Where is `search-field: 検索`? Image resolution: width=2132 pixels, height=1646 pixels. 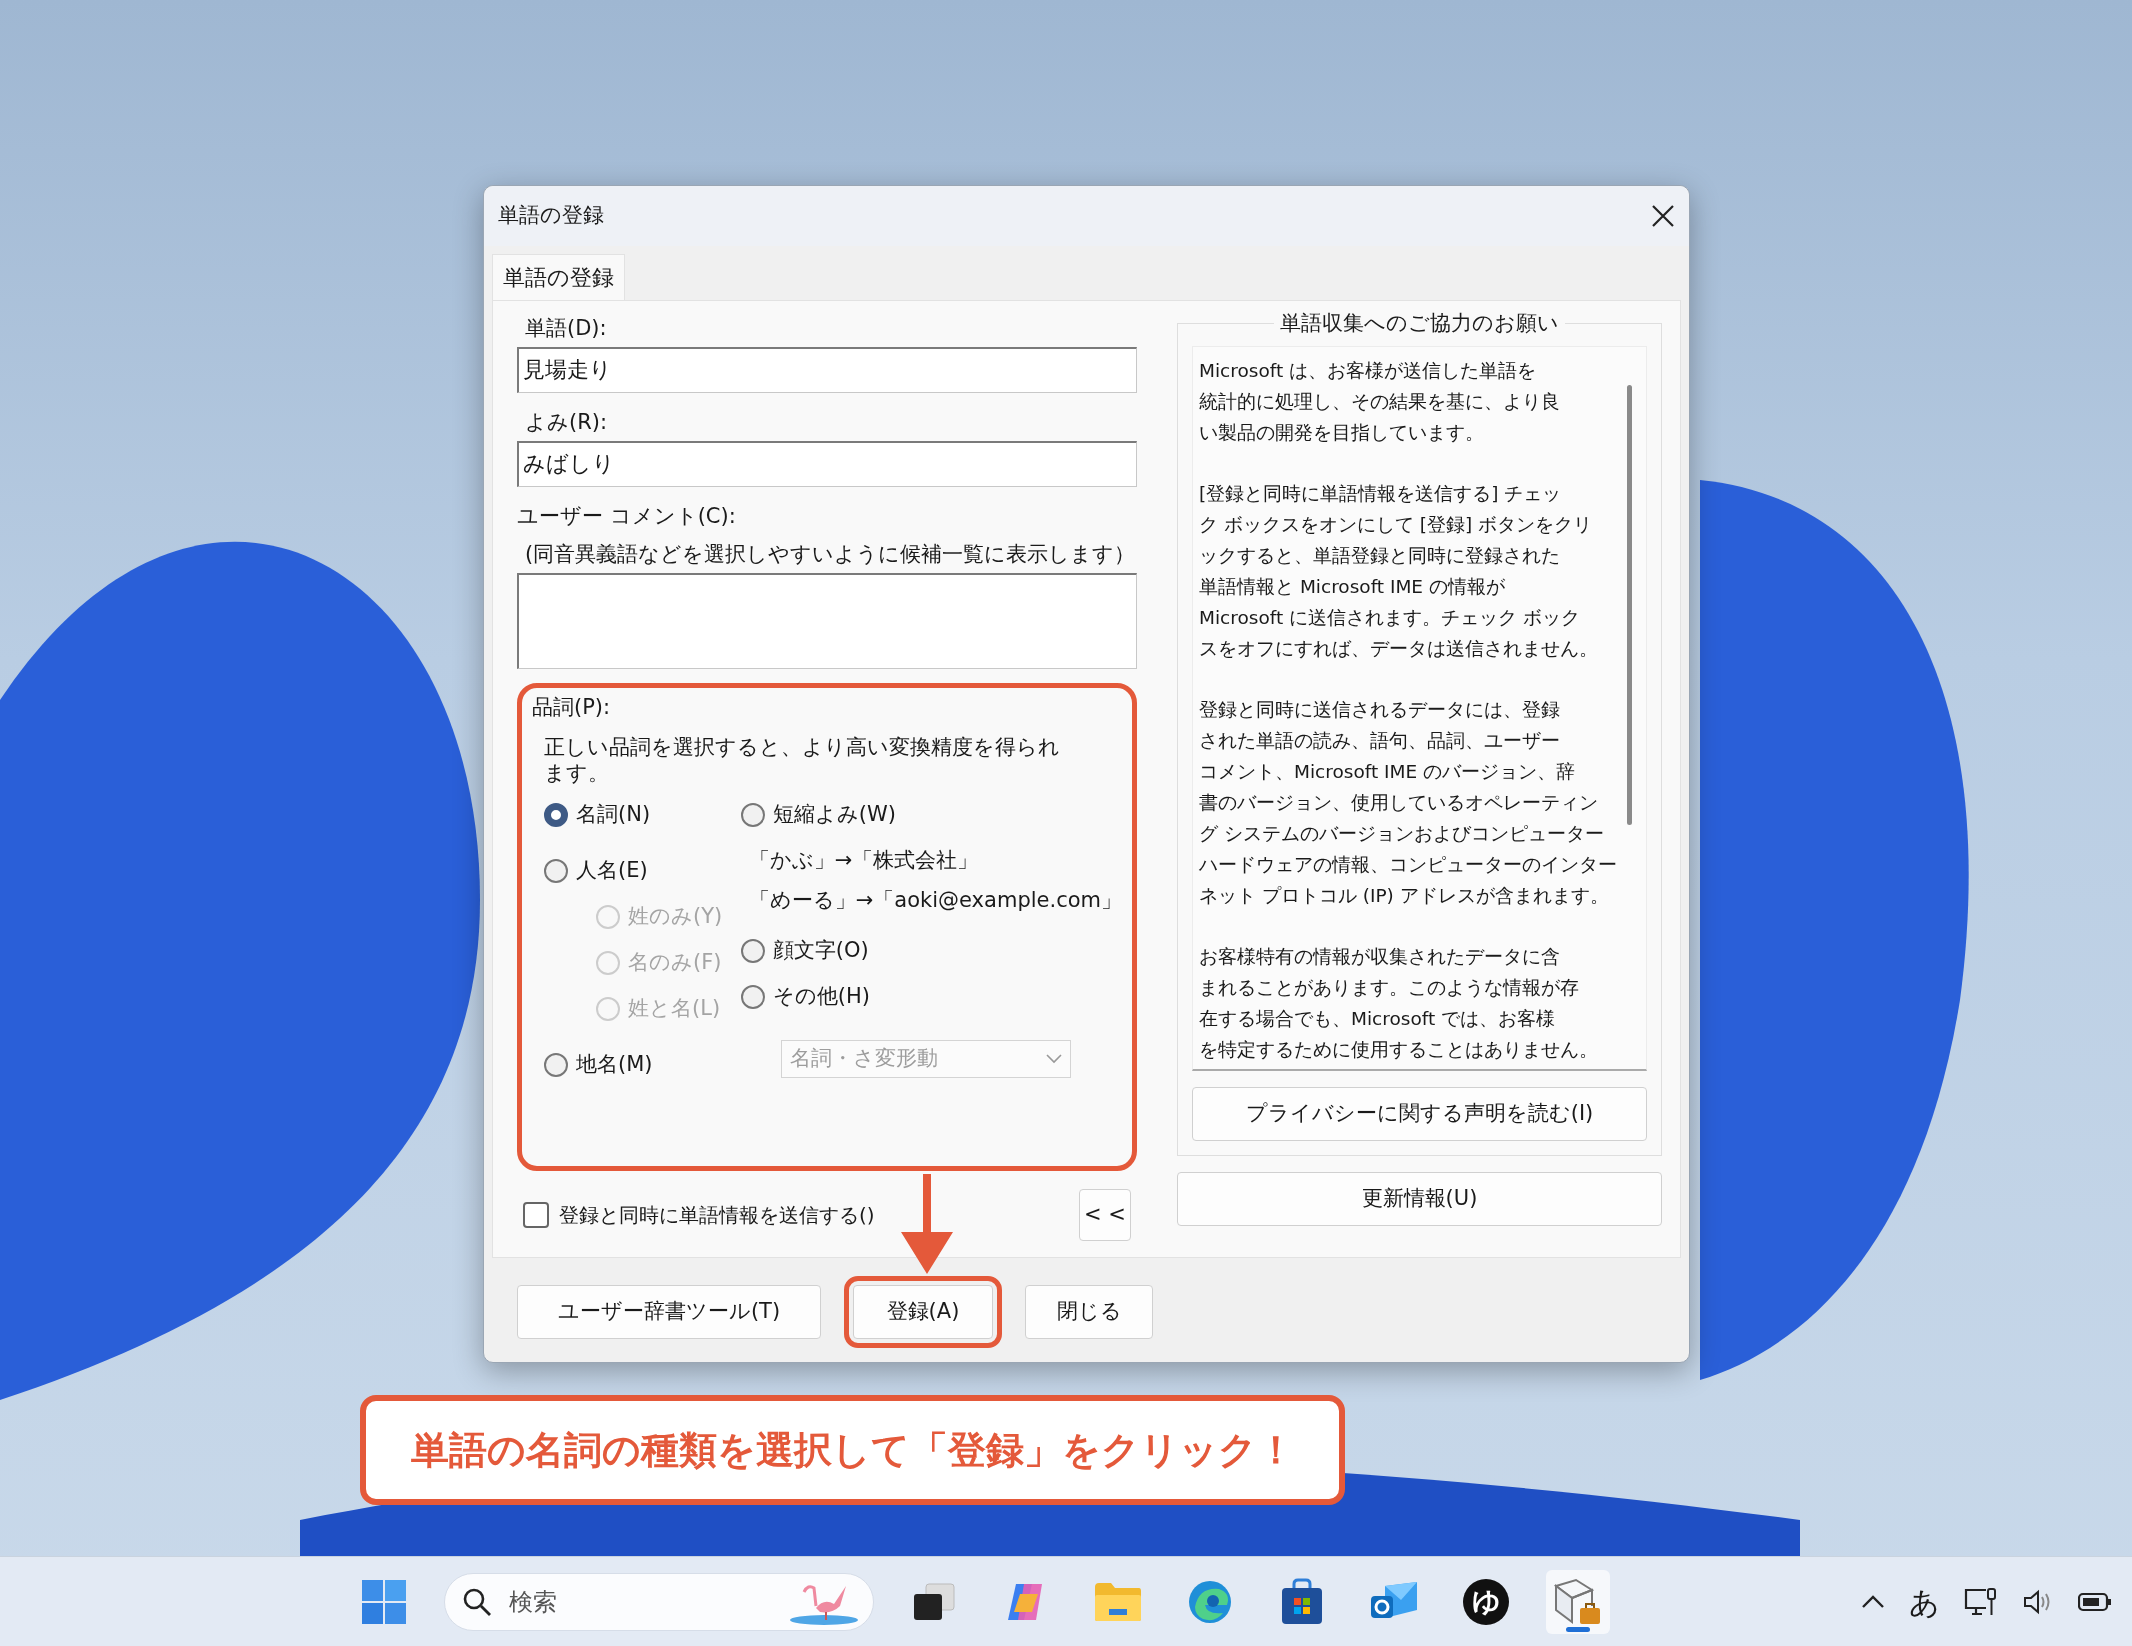
search-field: 検索 is located at coordinates (659, 1601).